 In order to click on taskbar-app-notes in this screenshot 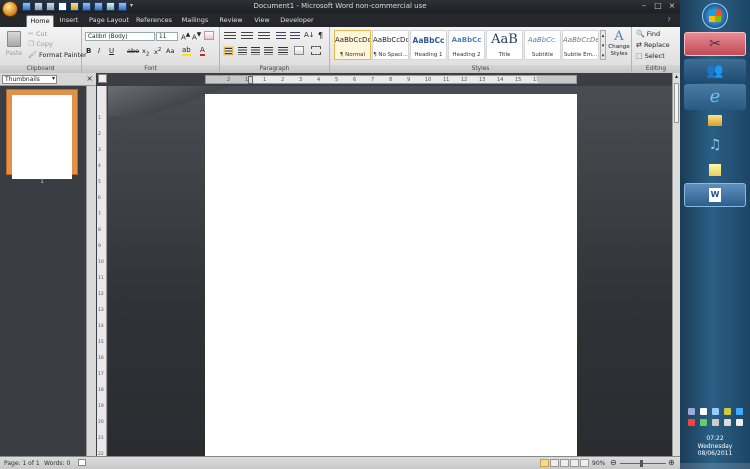, I will do `click(715, 170)`.